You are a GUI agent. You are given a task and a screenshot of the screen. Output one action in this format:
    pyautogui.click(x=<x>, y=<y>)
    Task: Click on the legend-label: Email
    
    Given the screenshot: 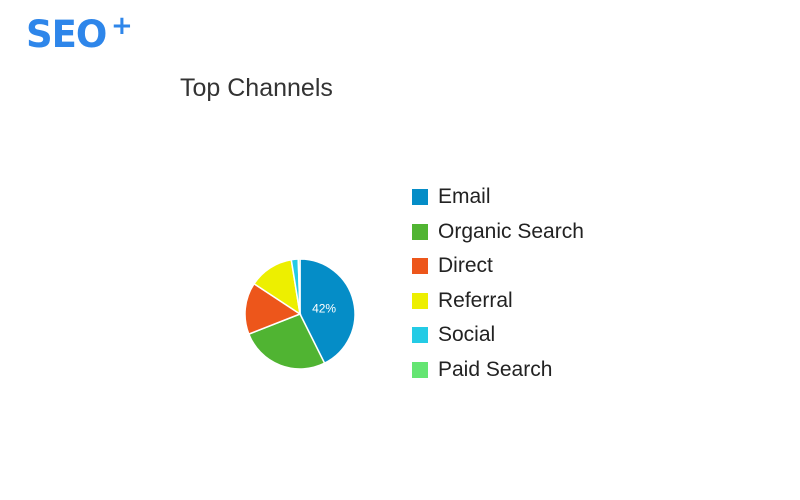 What is the action you would take?
    pyautogui.click(x=464, y=197)
    